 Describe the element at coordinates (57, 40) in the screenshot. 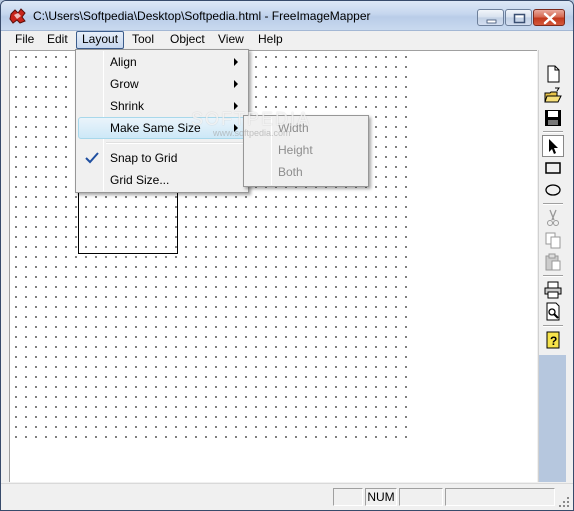

I see `menu-edit: Edit` at that location.